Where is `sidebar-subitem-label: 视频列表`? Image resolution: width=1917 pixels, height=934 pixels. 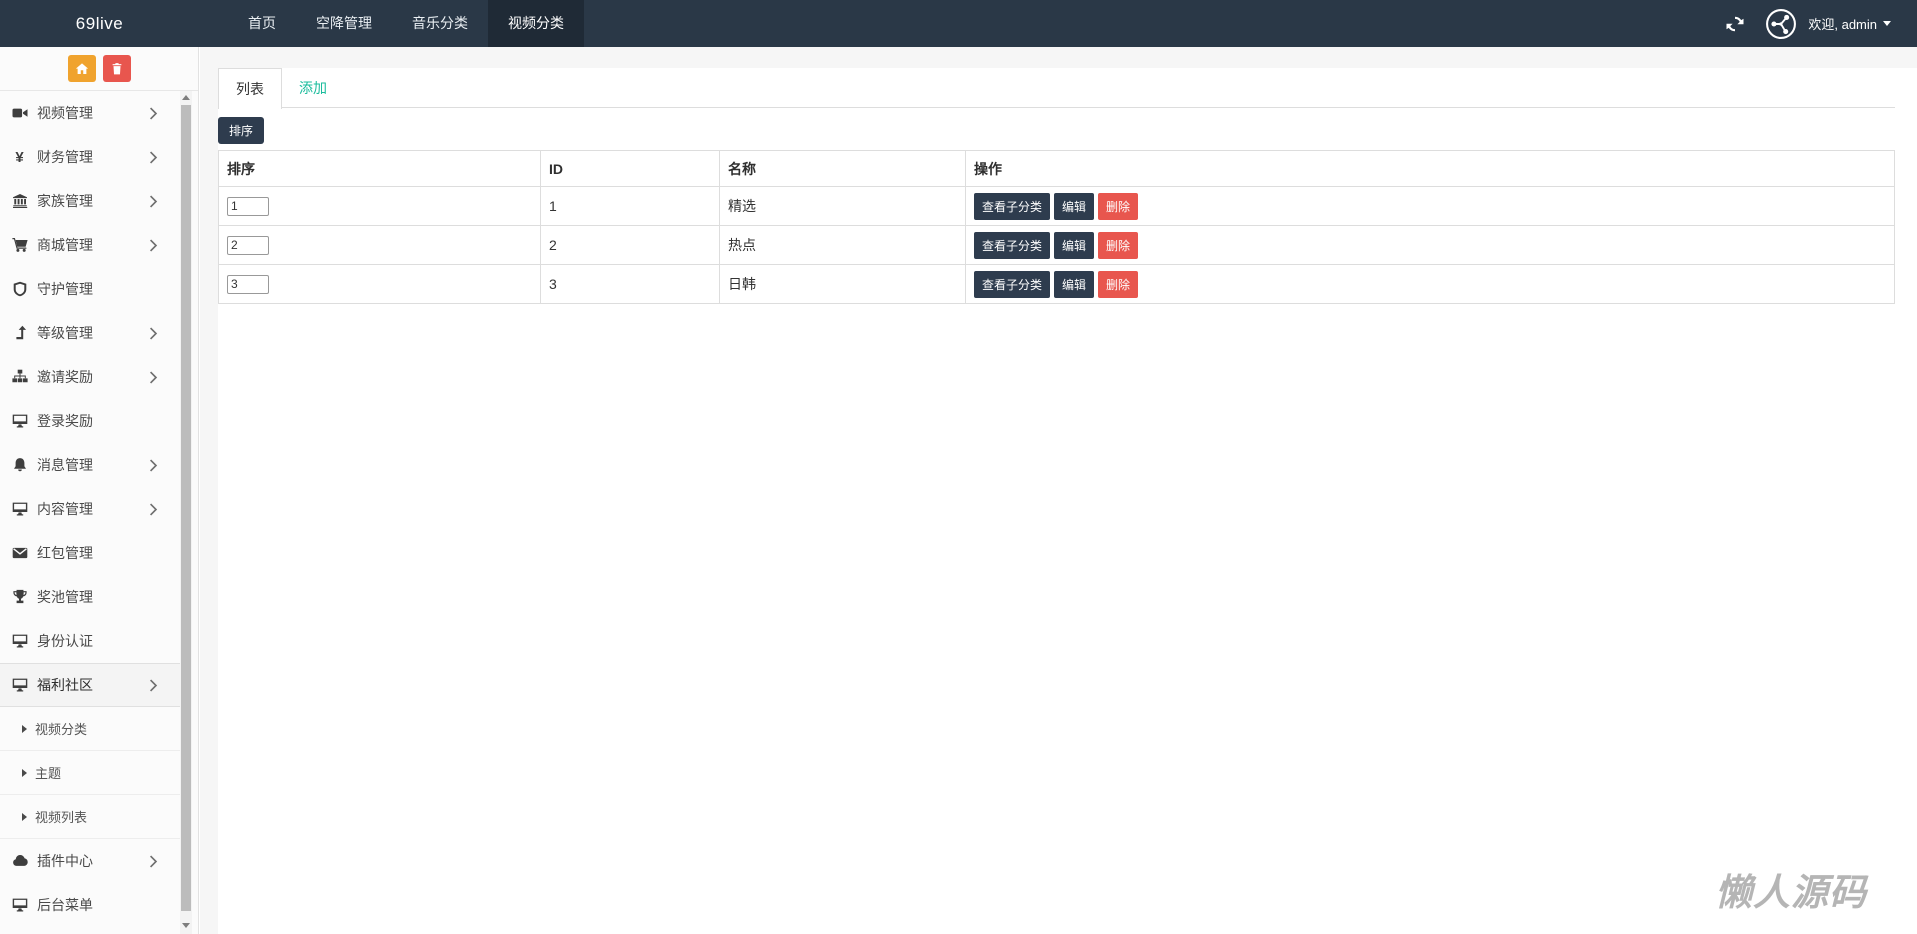 sidebar-subitem-label: 视频列表 is located at coordinates (61, 817).